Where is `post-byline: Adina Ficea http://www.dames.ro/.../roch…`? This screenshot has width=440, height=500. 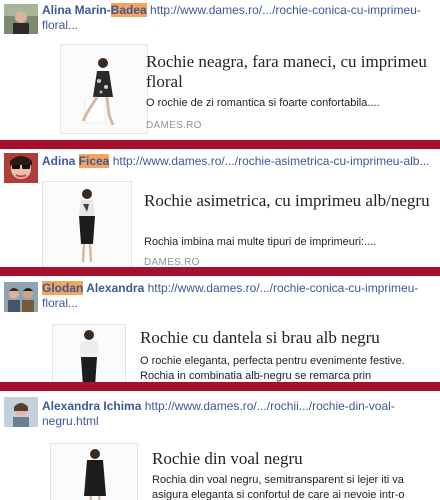
post-byline: Adina Ficea http://www.dames.ro/.../roch… is located at coordinates (238, 161).